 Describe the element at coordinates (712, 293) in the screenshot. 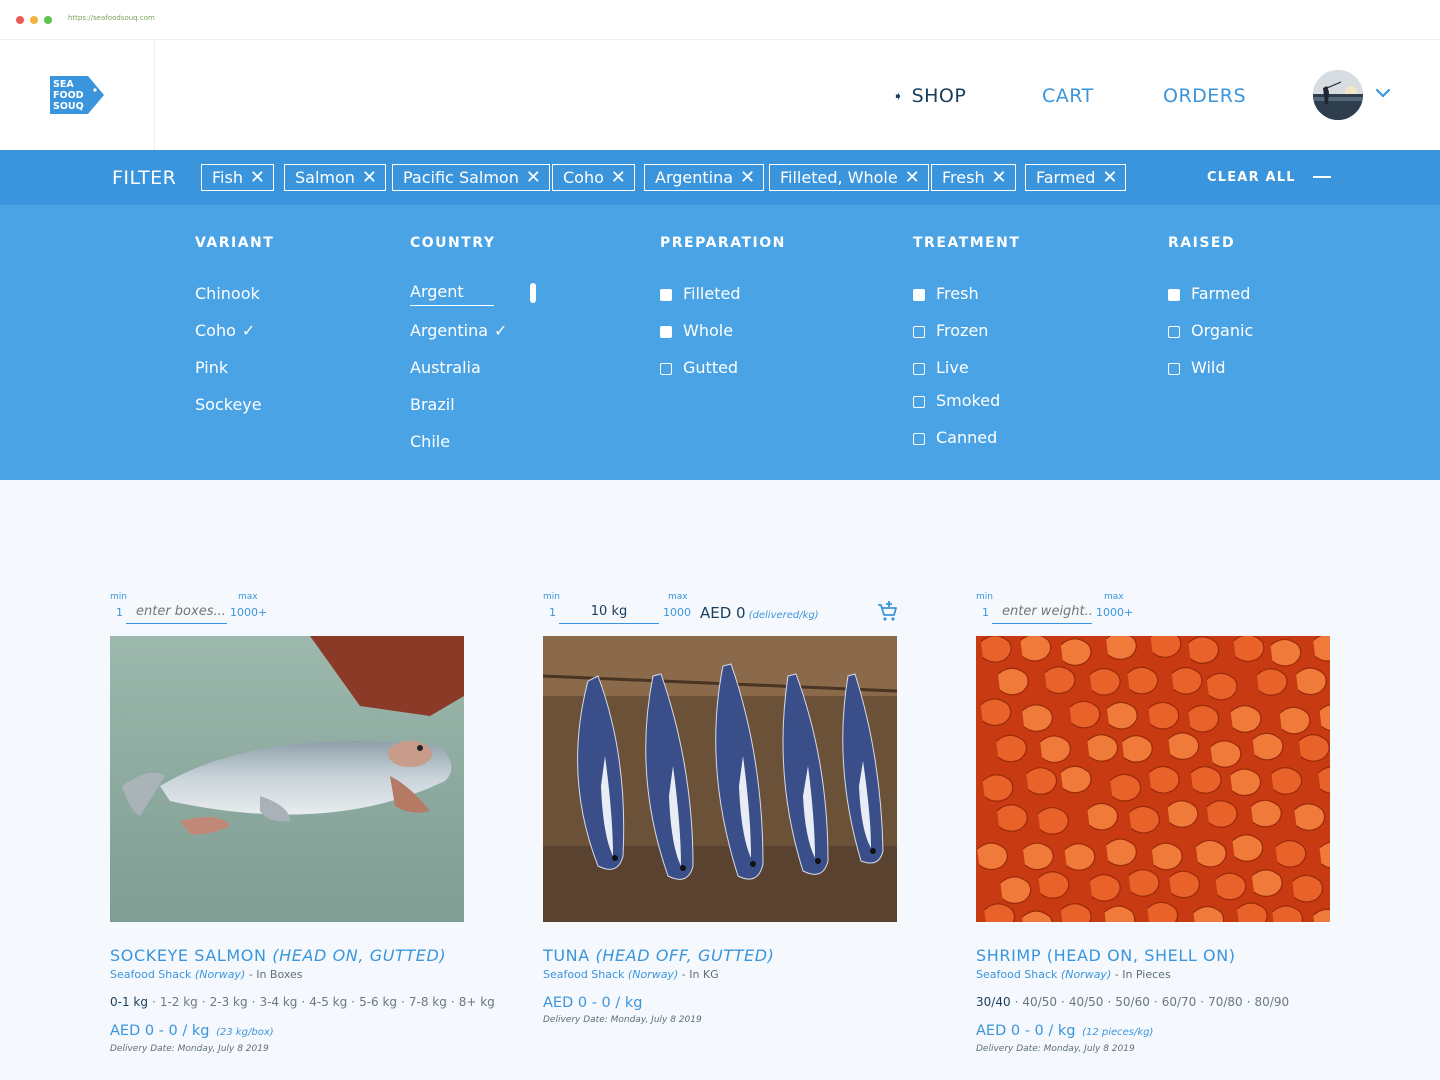

I see `preparation-option-filleted: Filleted` at that location.